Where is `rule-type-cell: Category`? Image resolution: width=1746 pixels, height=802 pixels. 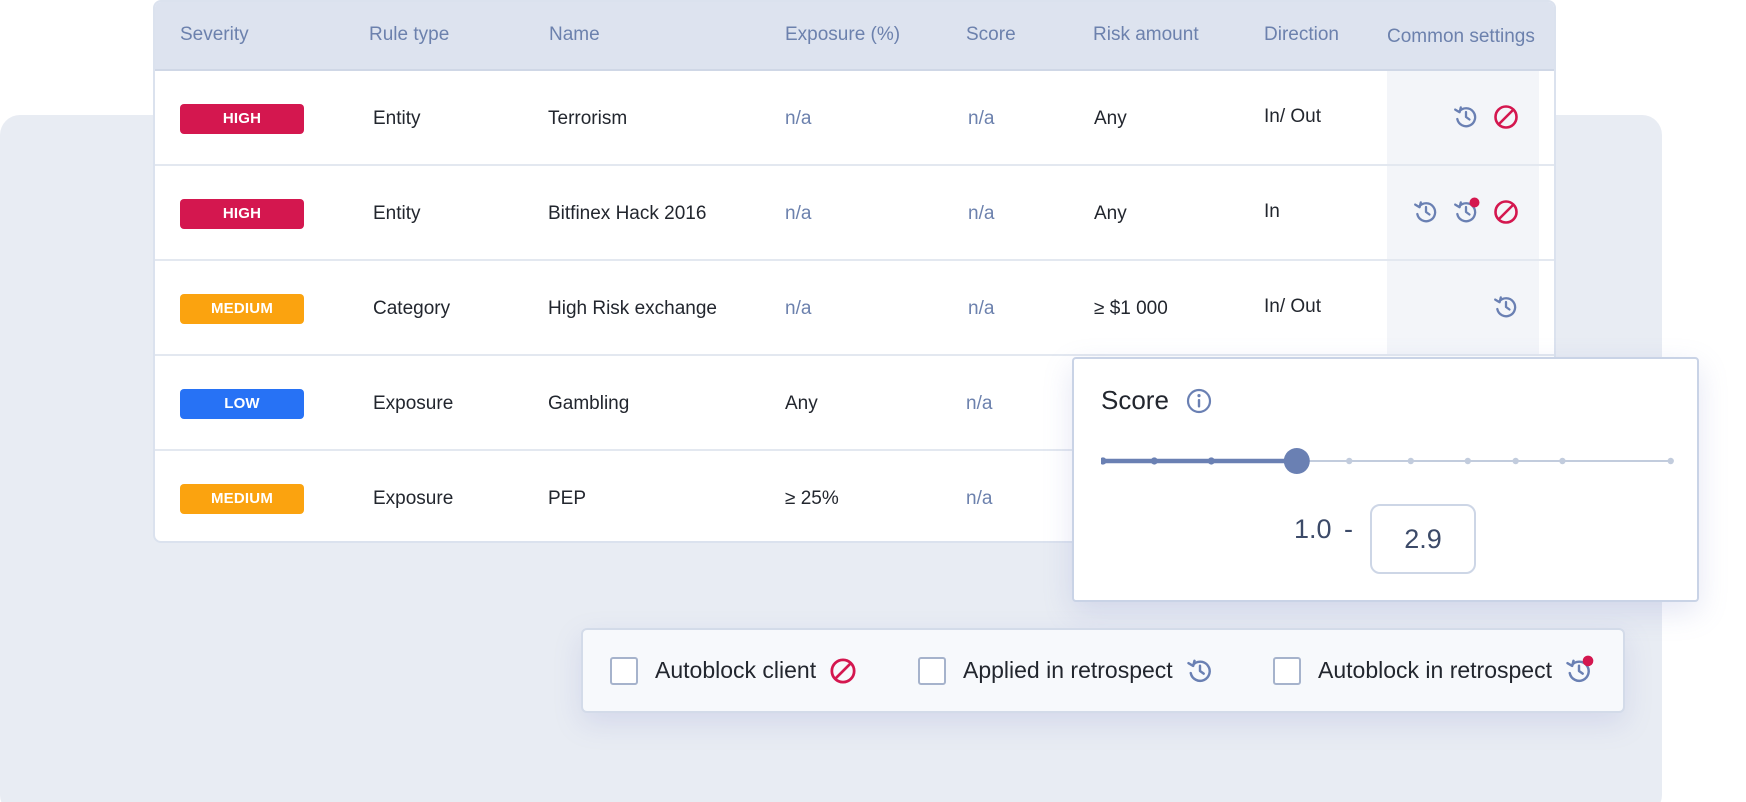 rule-type-cell: Category is located at coordinates (412, 308).